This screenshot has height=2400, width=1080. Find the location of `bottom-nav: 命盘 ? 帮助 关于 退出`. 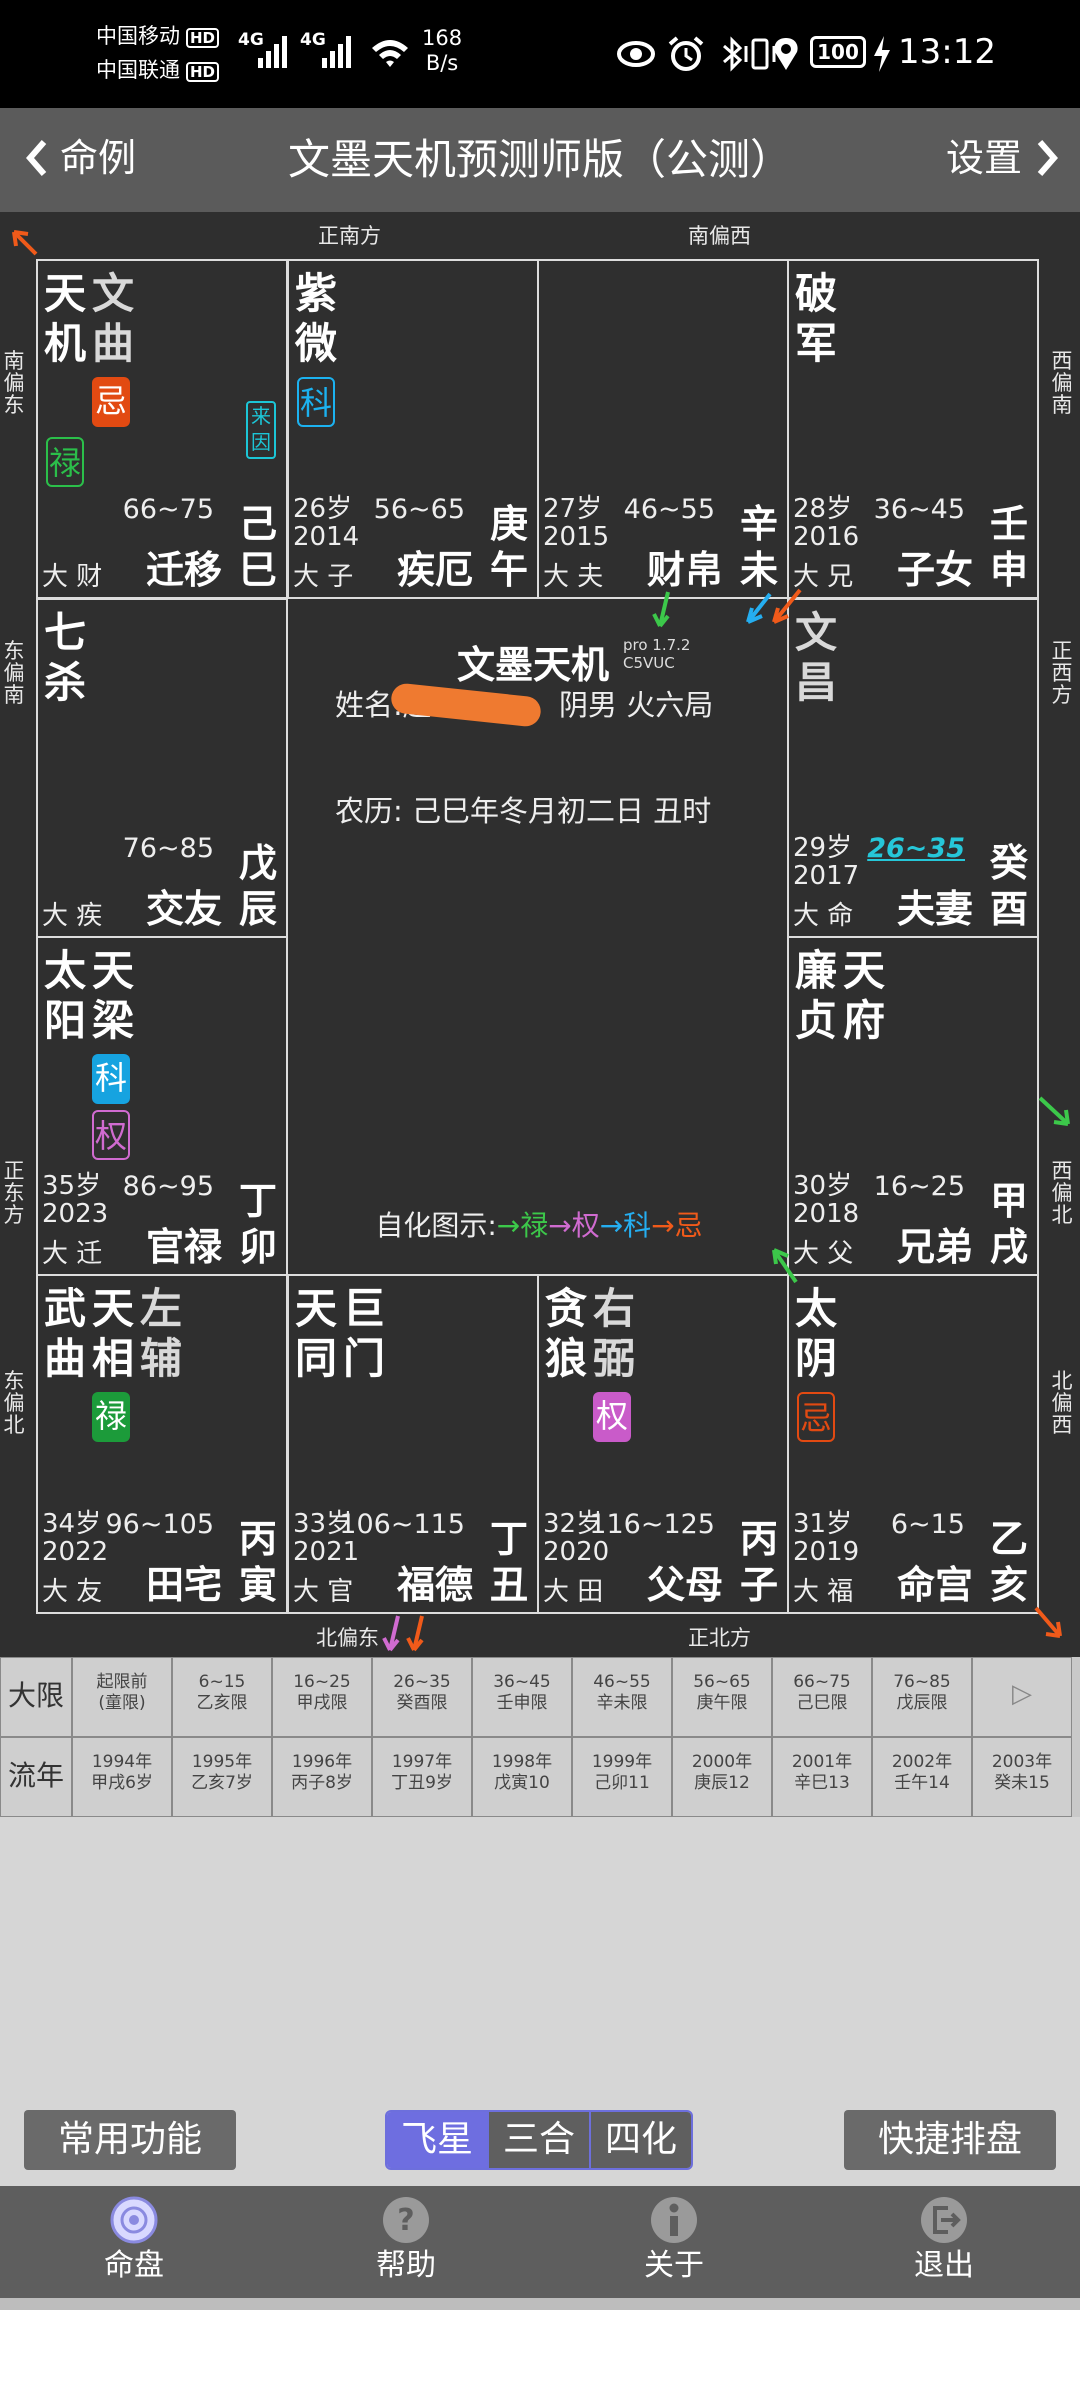

bottom-nav: 命盘 ? 帮助 关于 退出 is located at coordinates (540, 2242).